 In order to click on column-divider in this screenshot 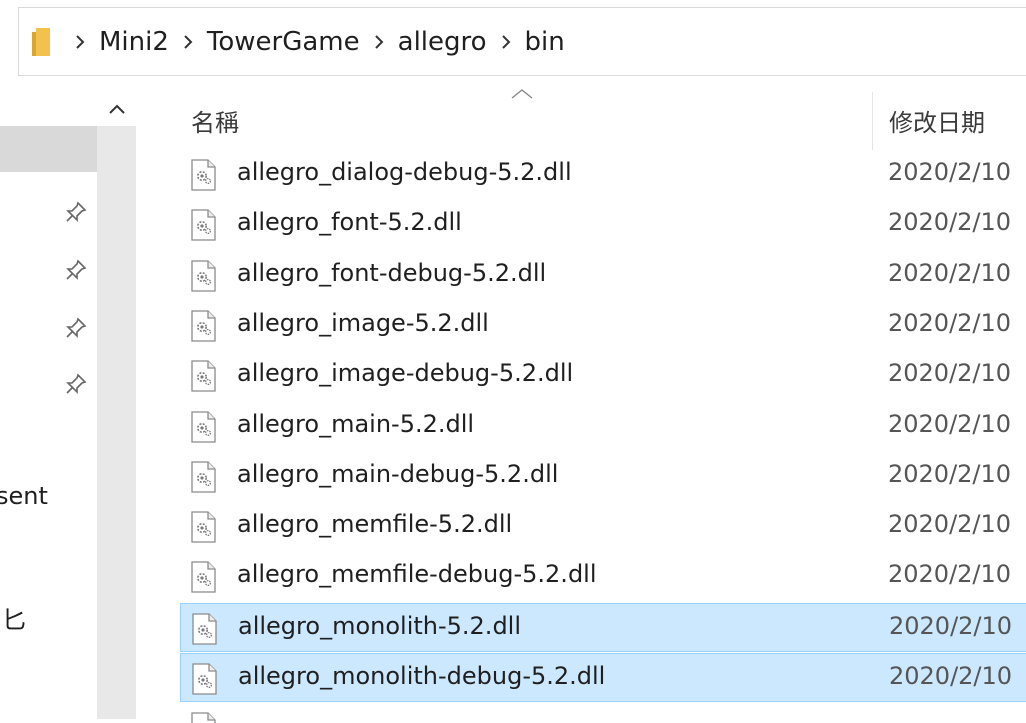, I will do `click(872, 121)`.